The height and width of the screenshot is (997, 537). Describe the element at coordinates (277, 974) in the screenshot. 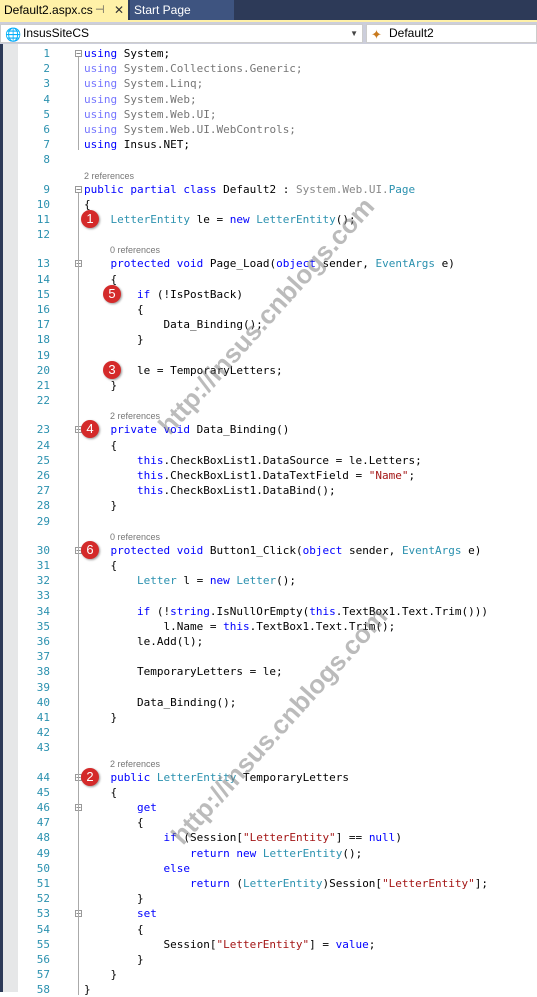

I see `code-line: 57 }` at that location.